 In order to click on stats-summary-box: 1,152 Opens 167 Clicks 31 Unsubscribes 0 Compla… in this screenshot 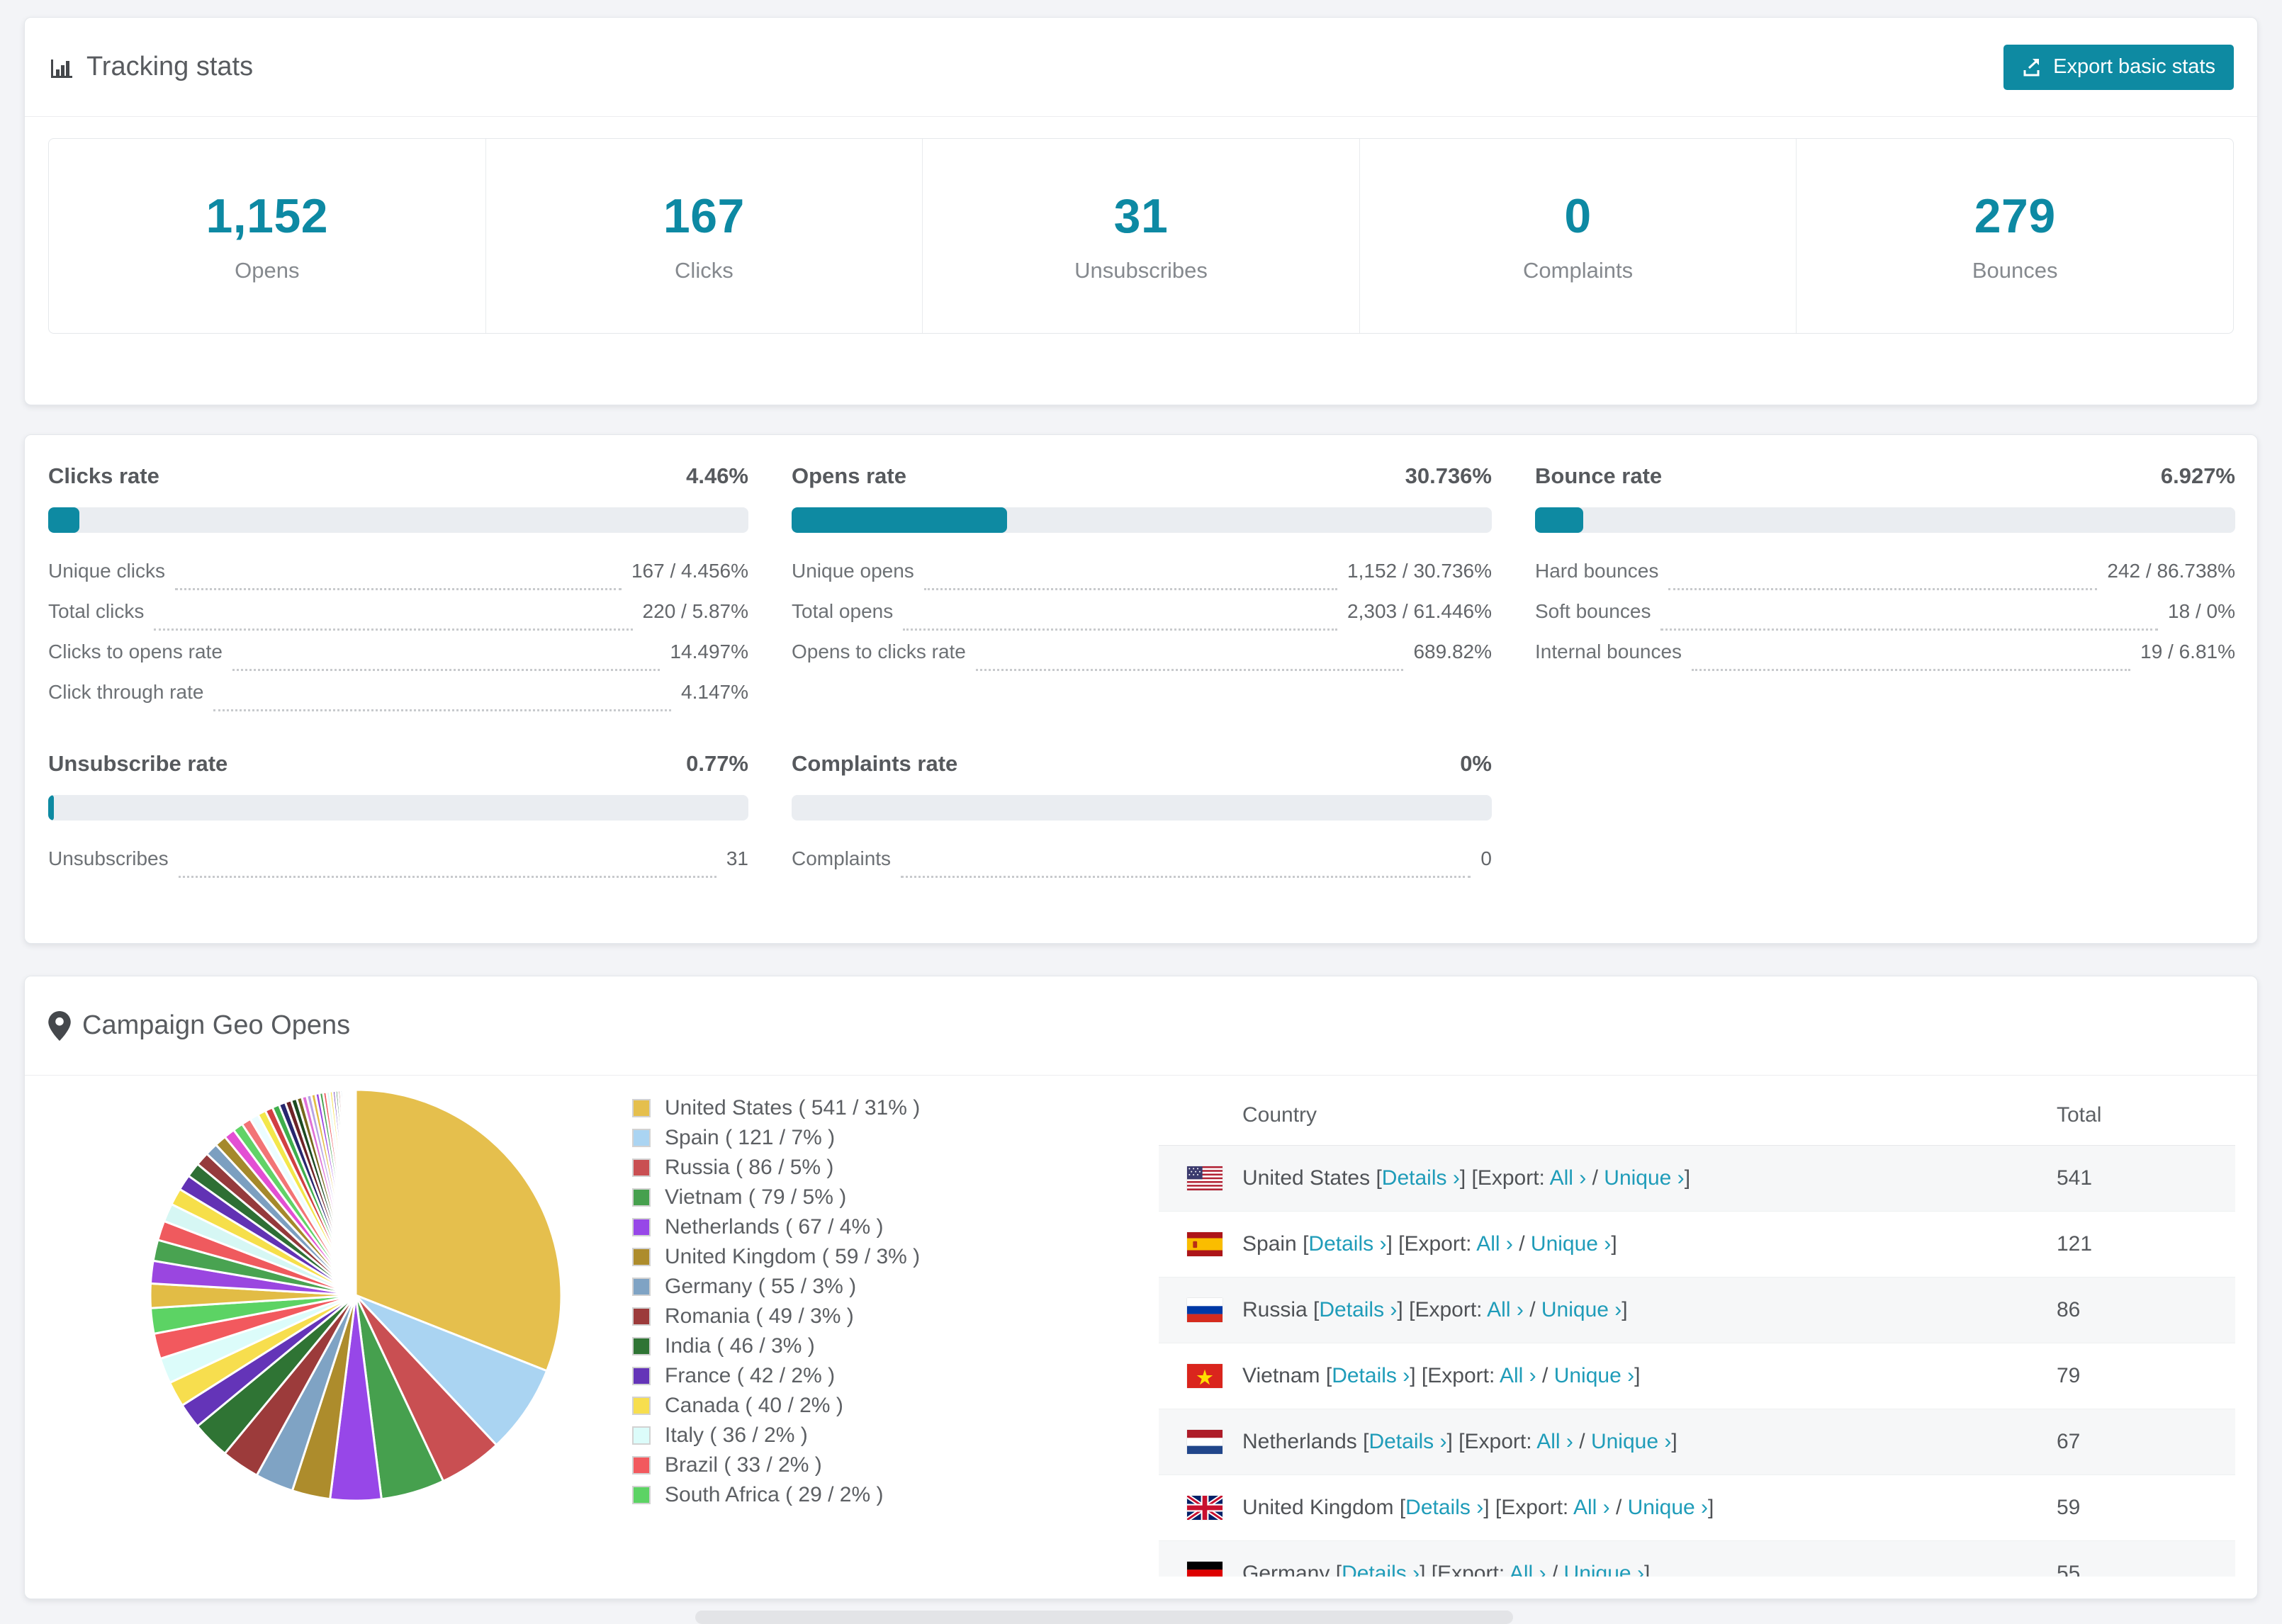, I will do `click(1141, 236)`.